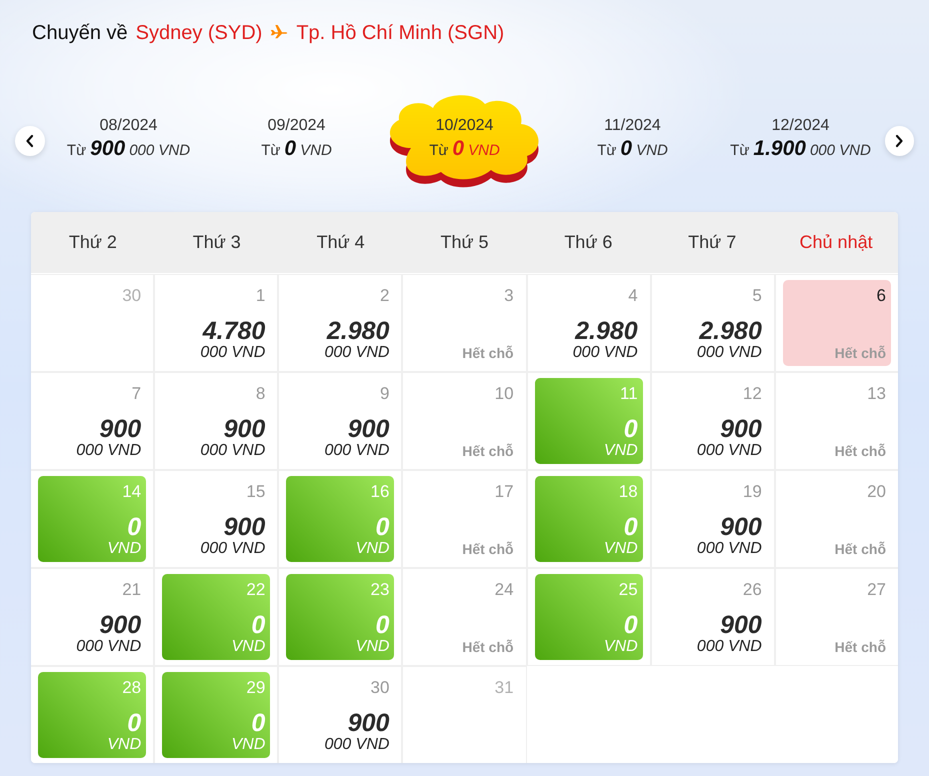 The width and height of the screenshot is (929, 776). I want to click on day-button: 12 900 000 VND, so click(712, 421).